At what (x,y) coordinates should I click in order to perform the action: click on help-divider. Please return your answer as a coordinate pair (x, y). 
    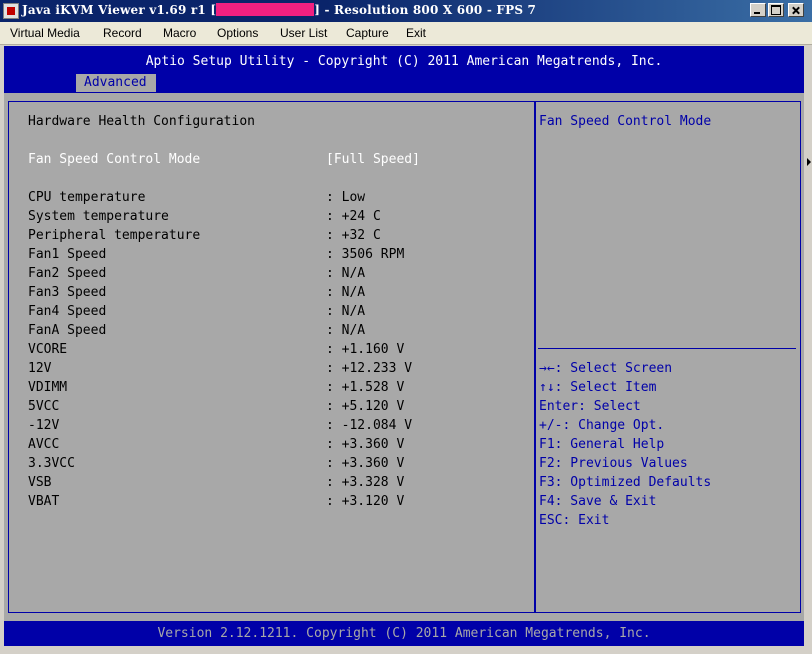
    Looking at the image, I should click on (667, 348).